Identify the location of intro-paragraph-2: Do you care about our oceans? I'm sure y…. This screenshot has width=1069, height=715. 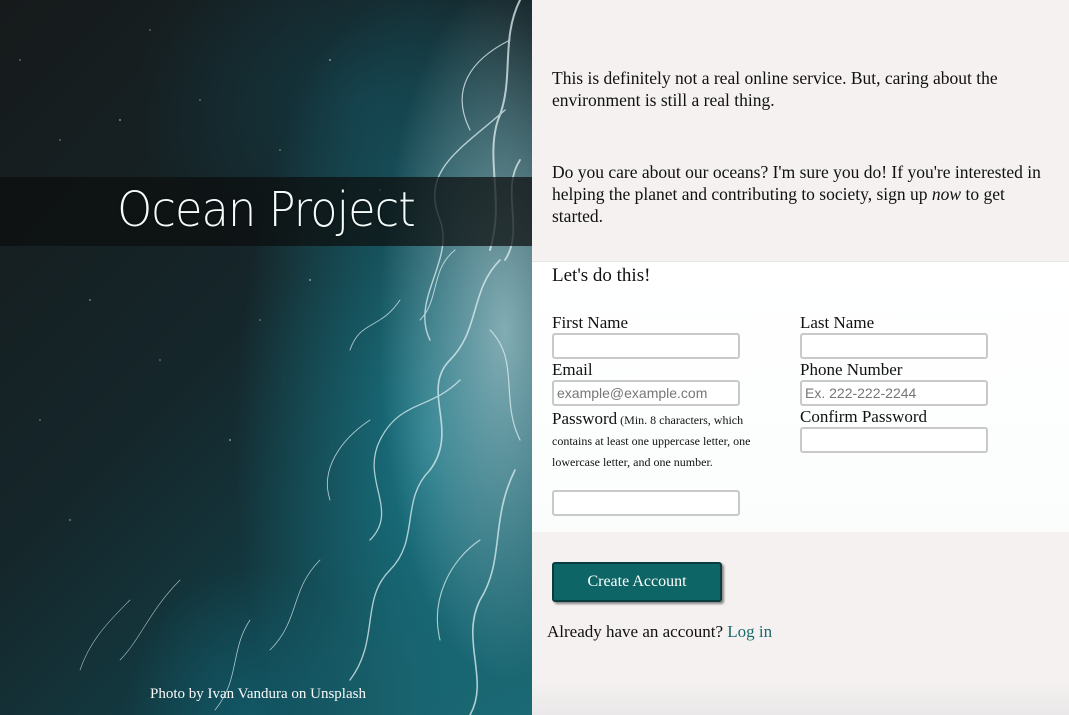
(802, 194).